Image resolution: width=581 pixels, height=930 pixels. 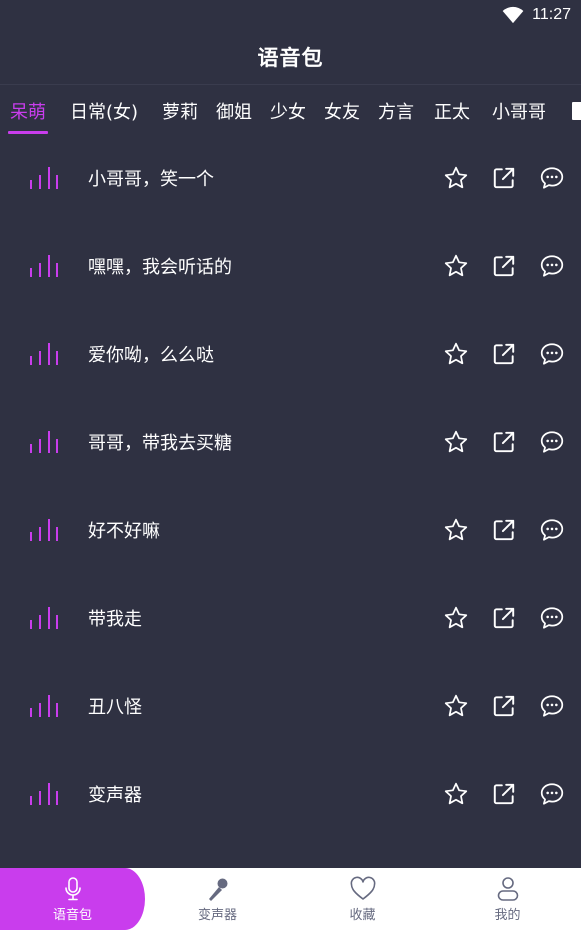 What do you see at coordinates (290, 794) in the screenshot?
I see `list-item: 变声器` at bounding box center [290, 794].